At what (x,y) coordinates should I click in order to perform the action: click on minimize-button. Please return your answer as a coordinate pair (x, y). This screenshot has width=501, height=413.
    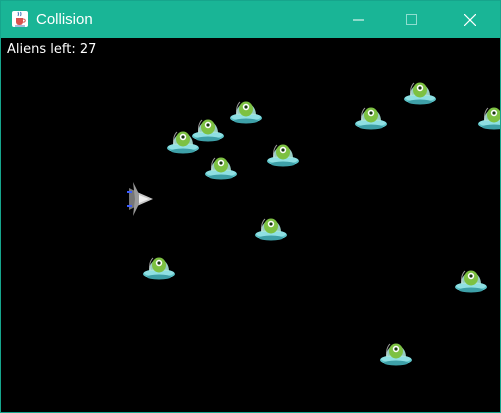
    Looking at the image, I should click on (359, 19).